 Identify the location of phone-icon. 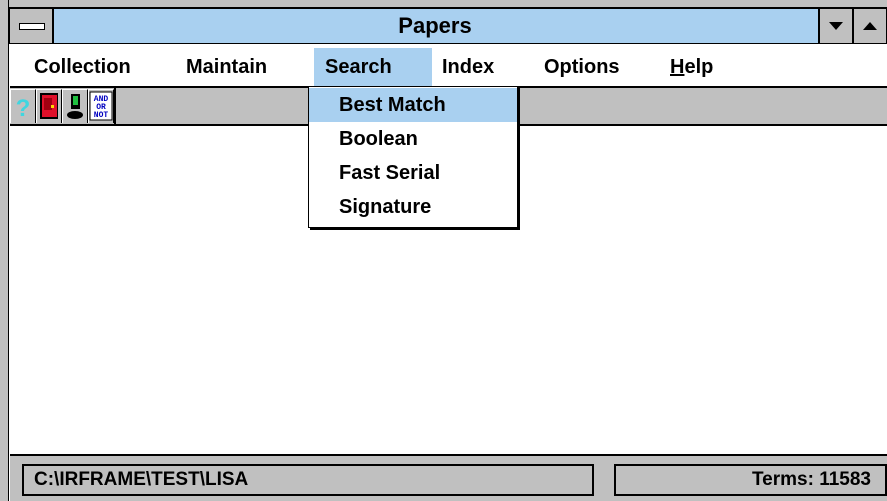
(75, 106).